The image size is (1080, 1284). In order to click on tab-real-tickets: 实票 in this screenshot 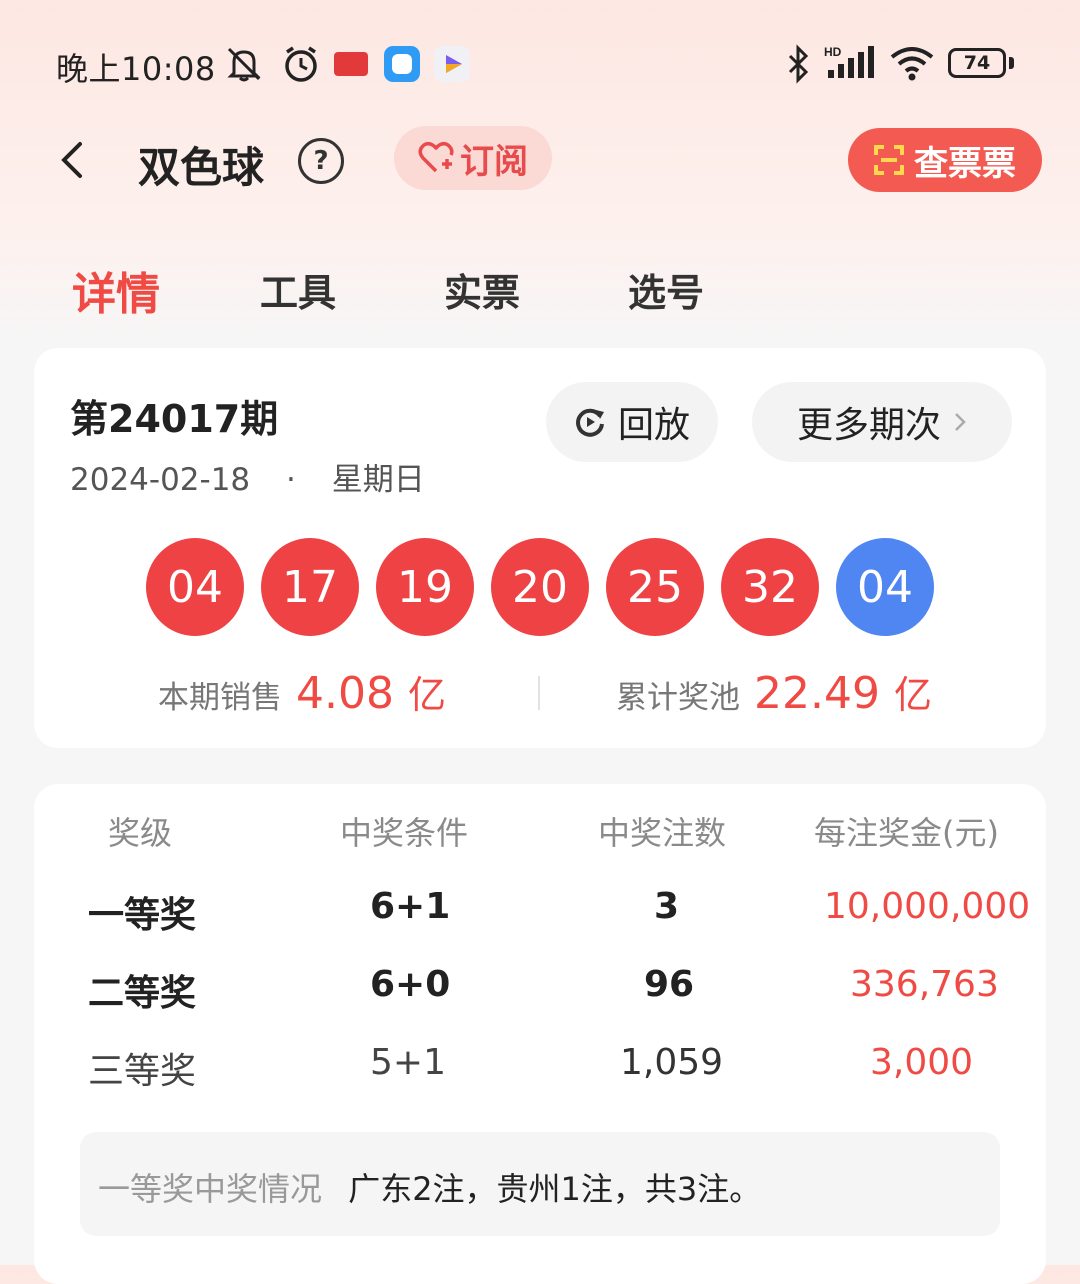, I will do `click(482, 289)`.